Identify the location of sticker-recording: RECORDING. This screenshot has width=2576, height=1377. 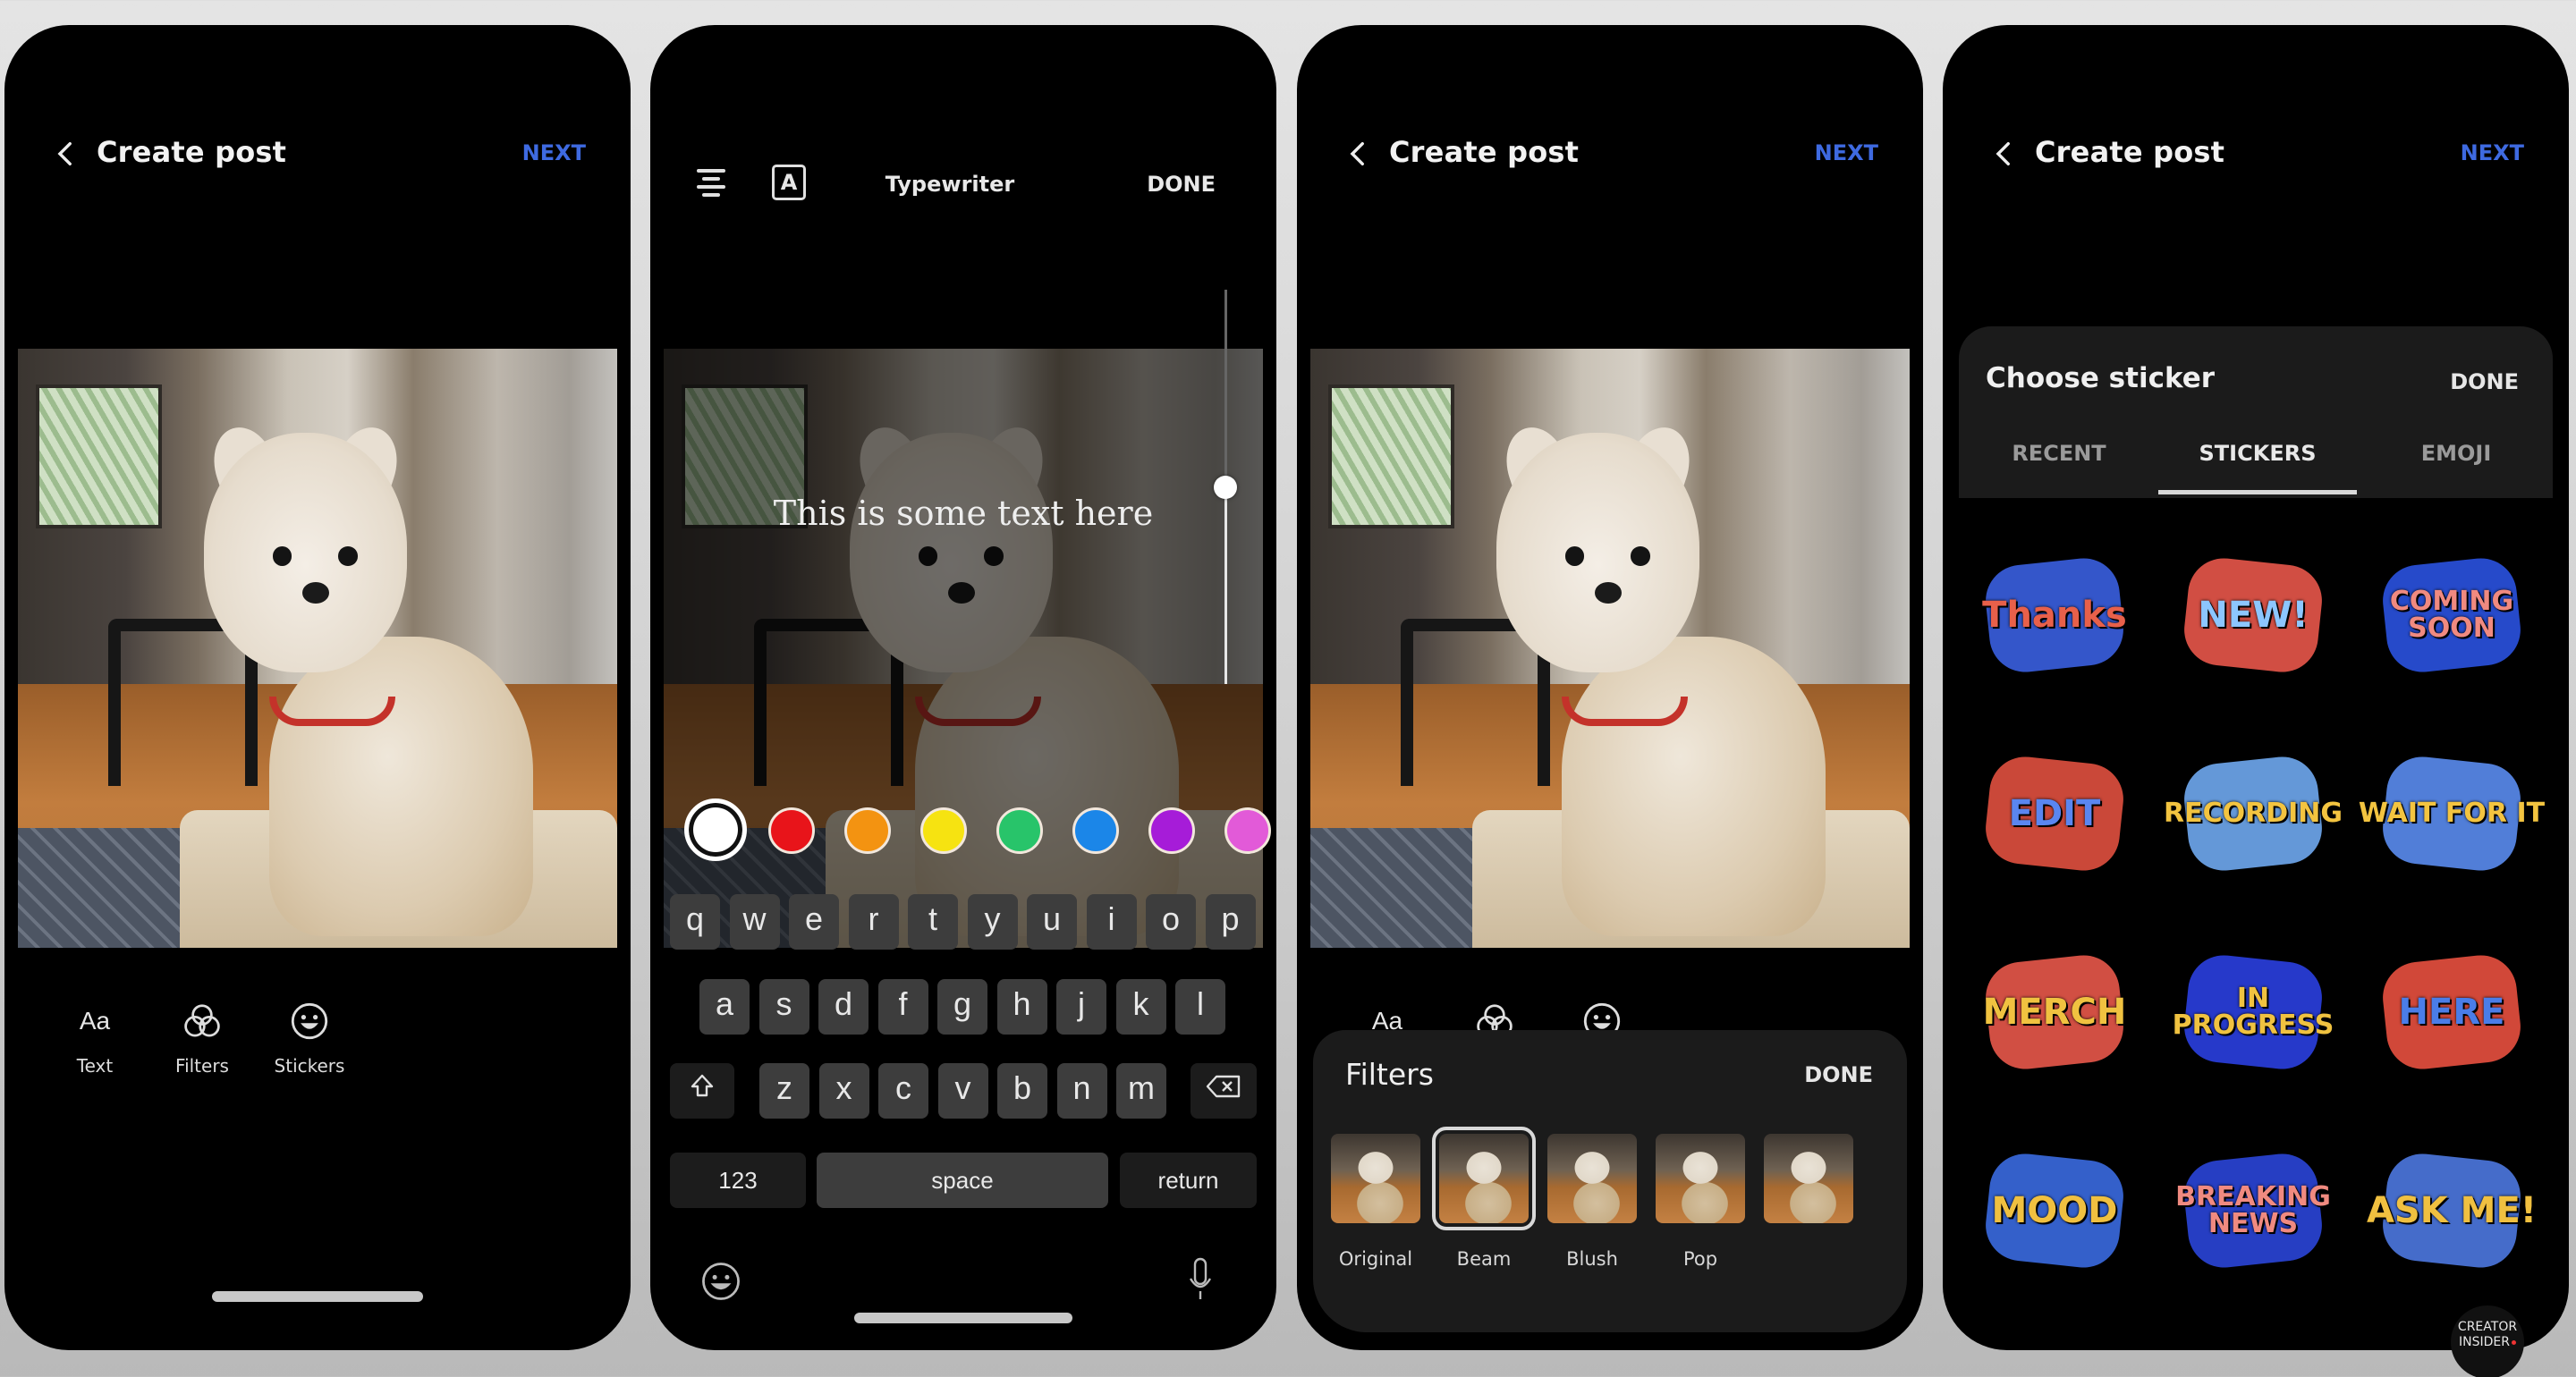
(2253, 813).